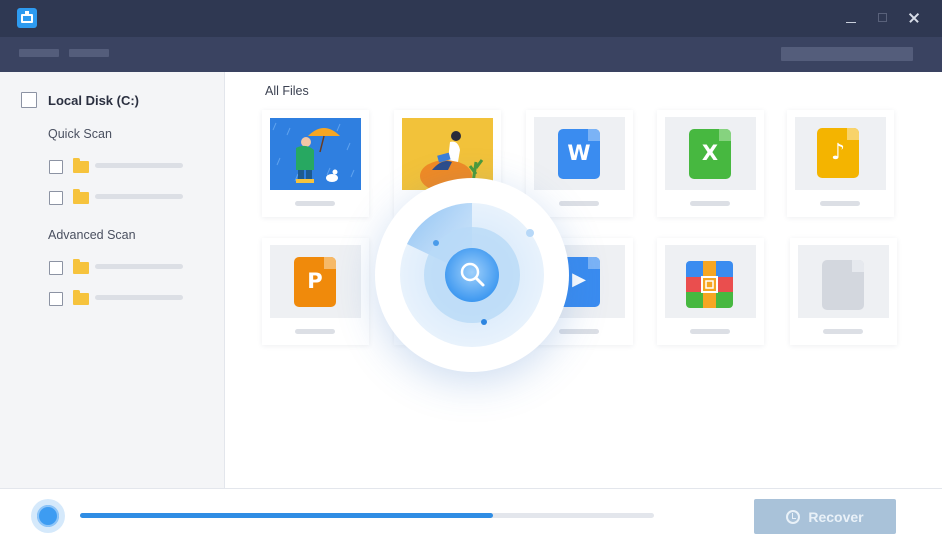 The height and width of the screenshot is (537, 942). Describe the element at coordinates (851, 18) in the screenshot. I see `minimize-icon` at that location.